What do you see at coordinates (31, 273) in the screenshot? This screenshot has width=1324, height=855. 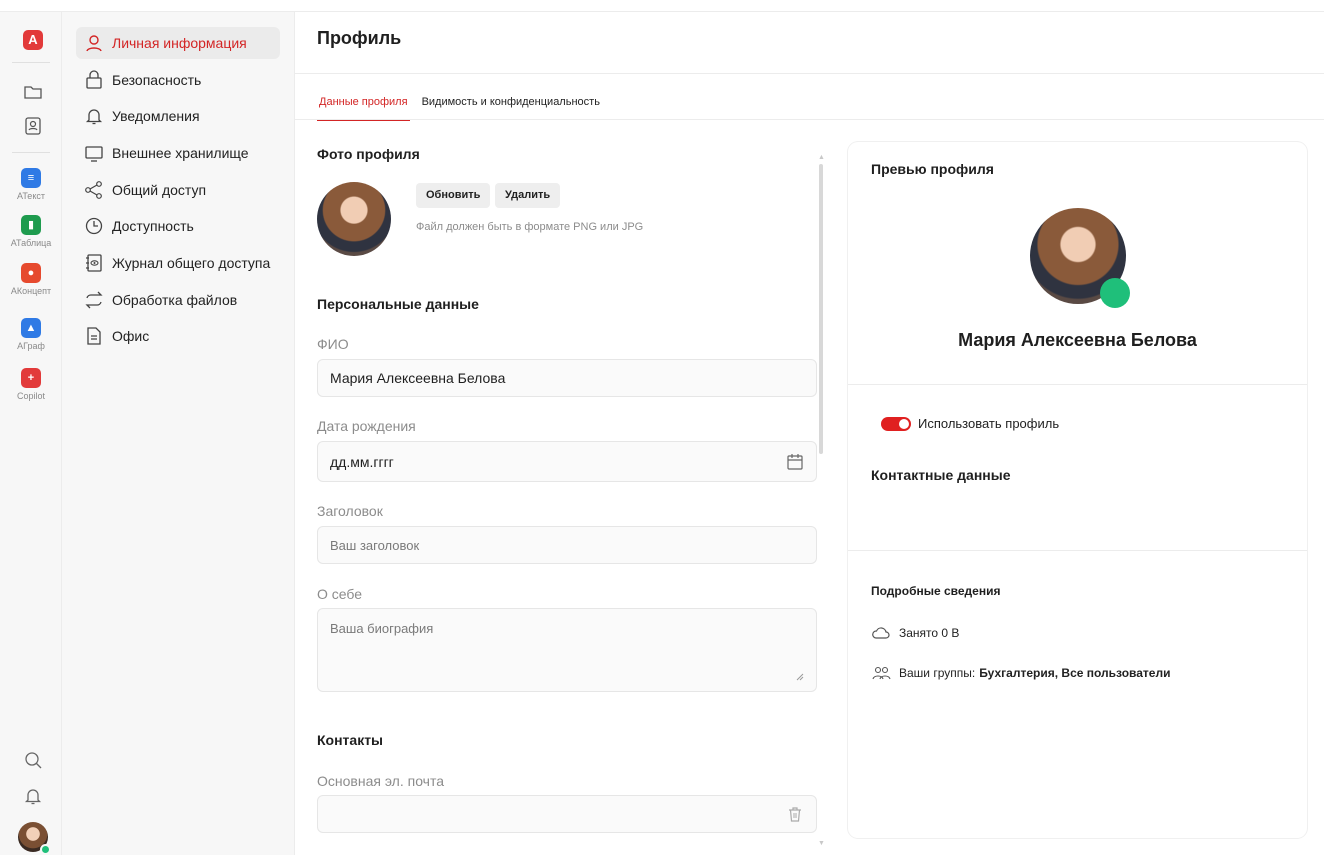 I see `aconcept-icon: ●` at bounding box center [31, 273].